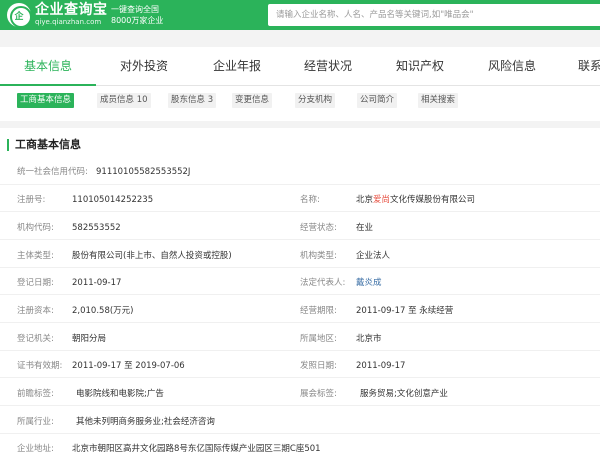 The image size is (600, 463). What do you see at coordinates (365, 200) in the screenshot?
I see `company-name-pre: 北京` at bounding box center [365, 200].